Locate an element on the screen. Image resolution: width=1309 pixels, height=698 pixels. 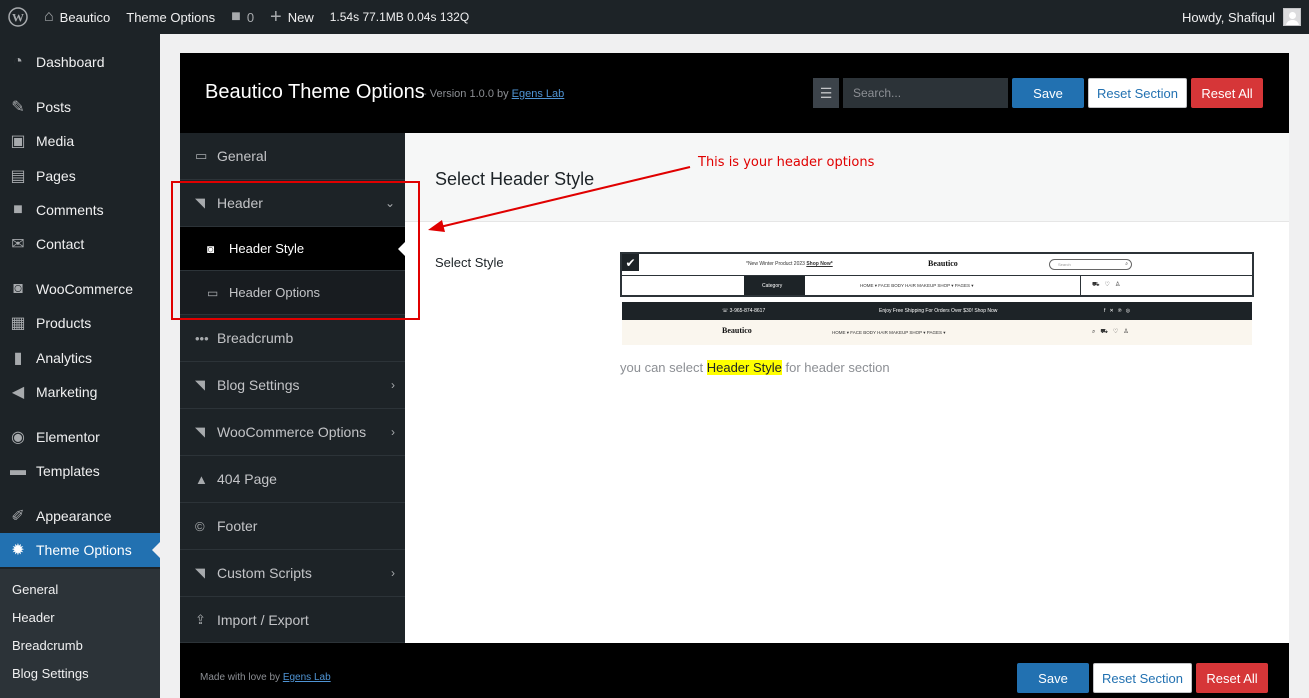
footer-credit-text: Made with love by is located at coordinates (240, 677).